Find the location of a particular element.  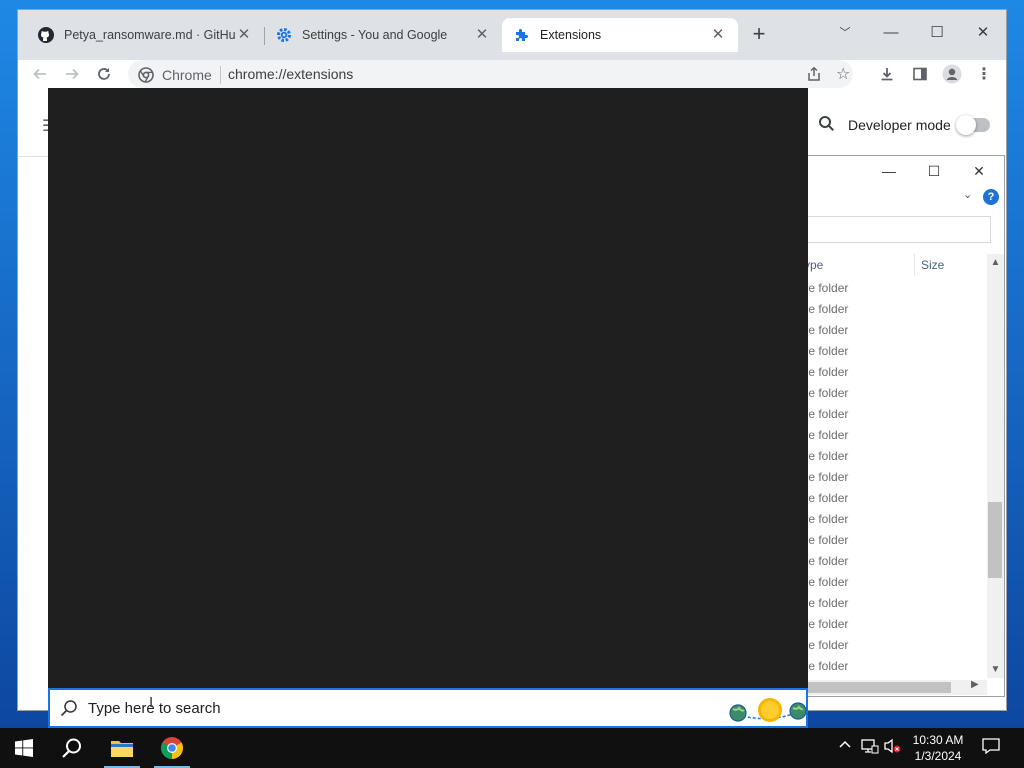

notification-center-icon is located at coordinates (991, 747).